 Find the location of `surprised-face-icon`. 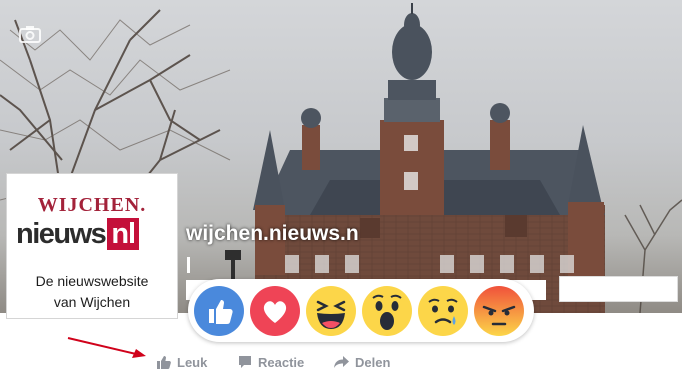

surprised-face-icon is located at coordinates (387, 311).